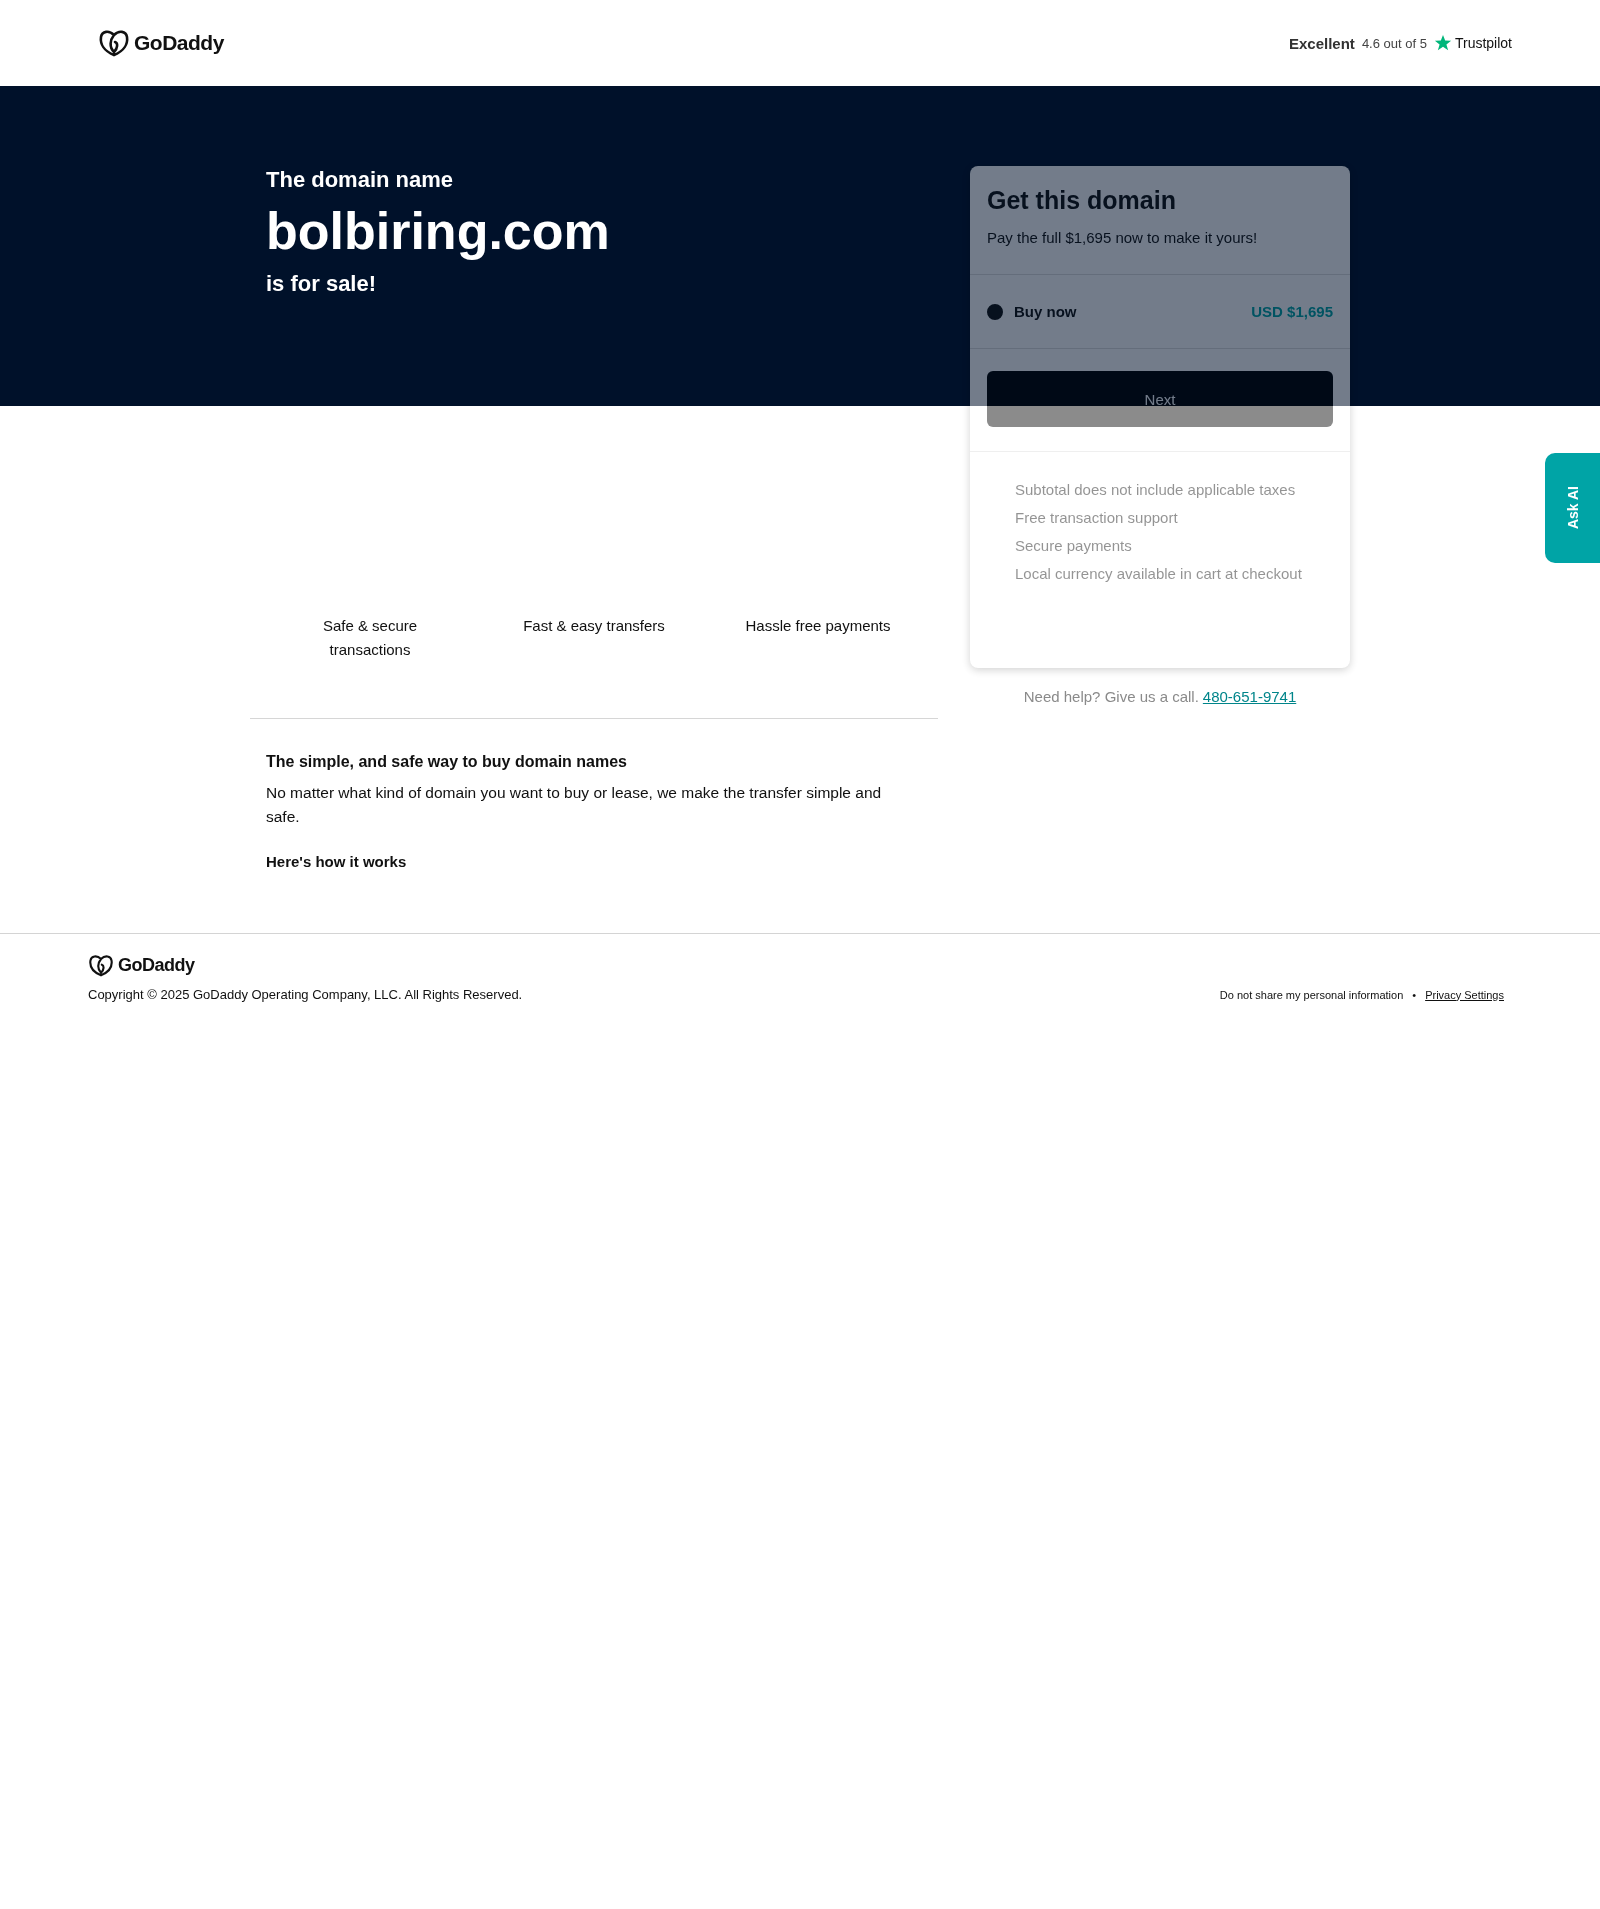 This screenshot has width=1600, height=1909. Describe the element at coordinates (1322, 43) in the screenshot. I see `rating-label: Excellent` at that location.